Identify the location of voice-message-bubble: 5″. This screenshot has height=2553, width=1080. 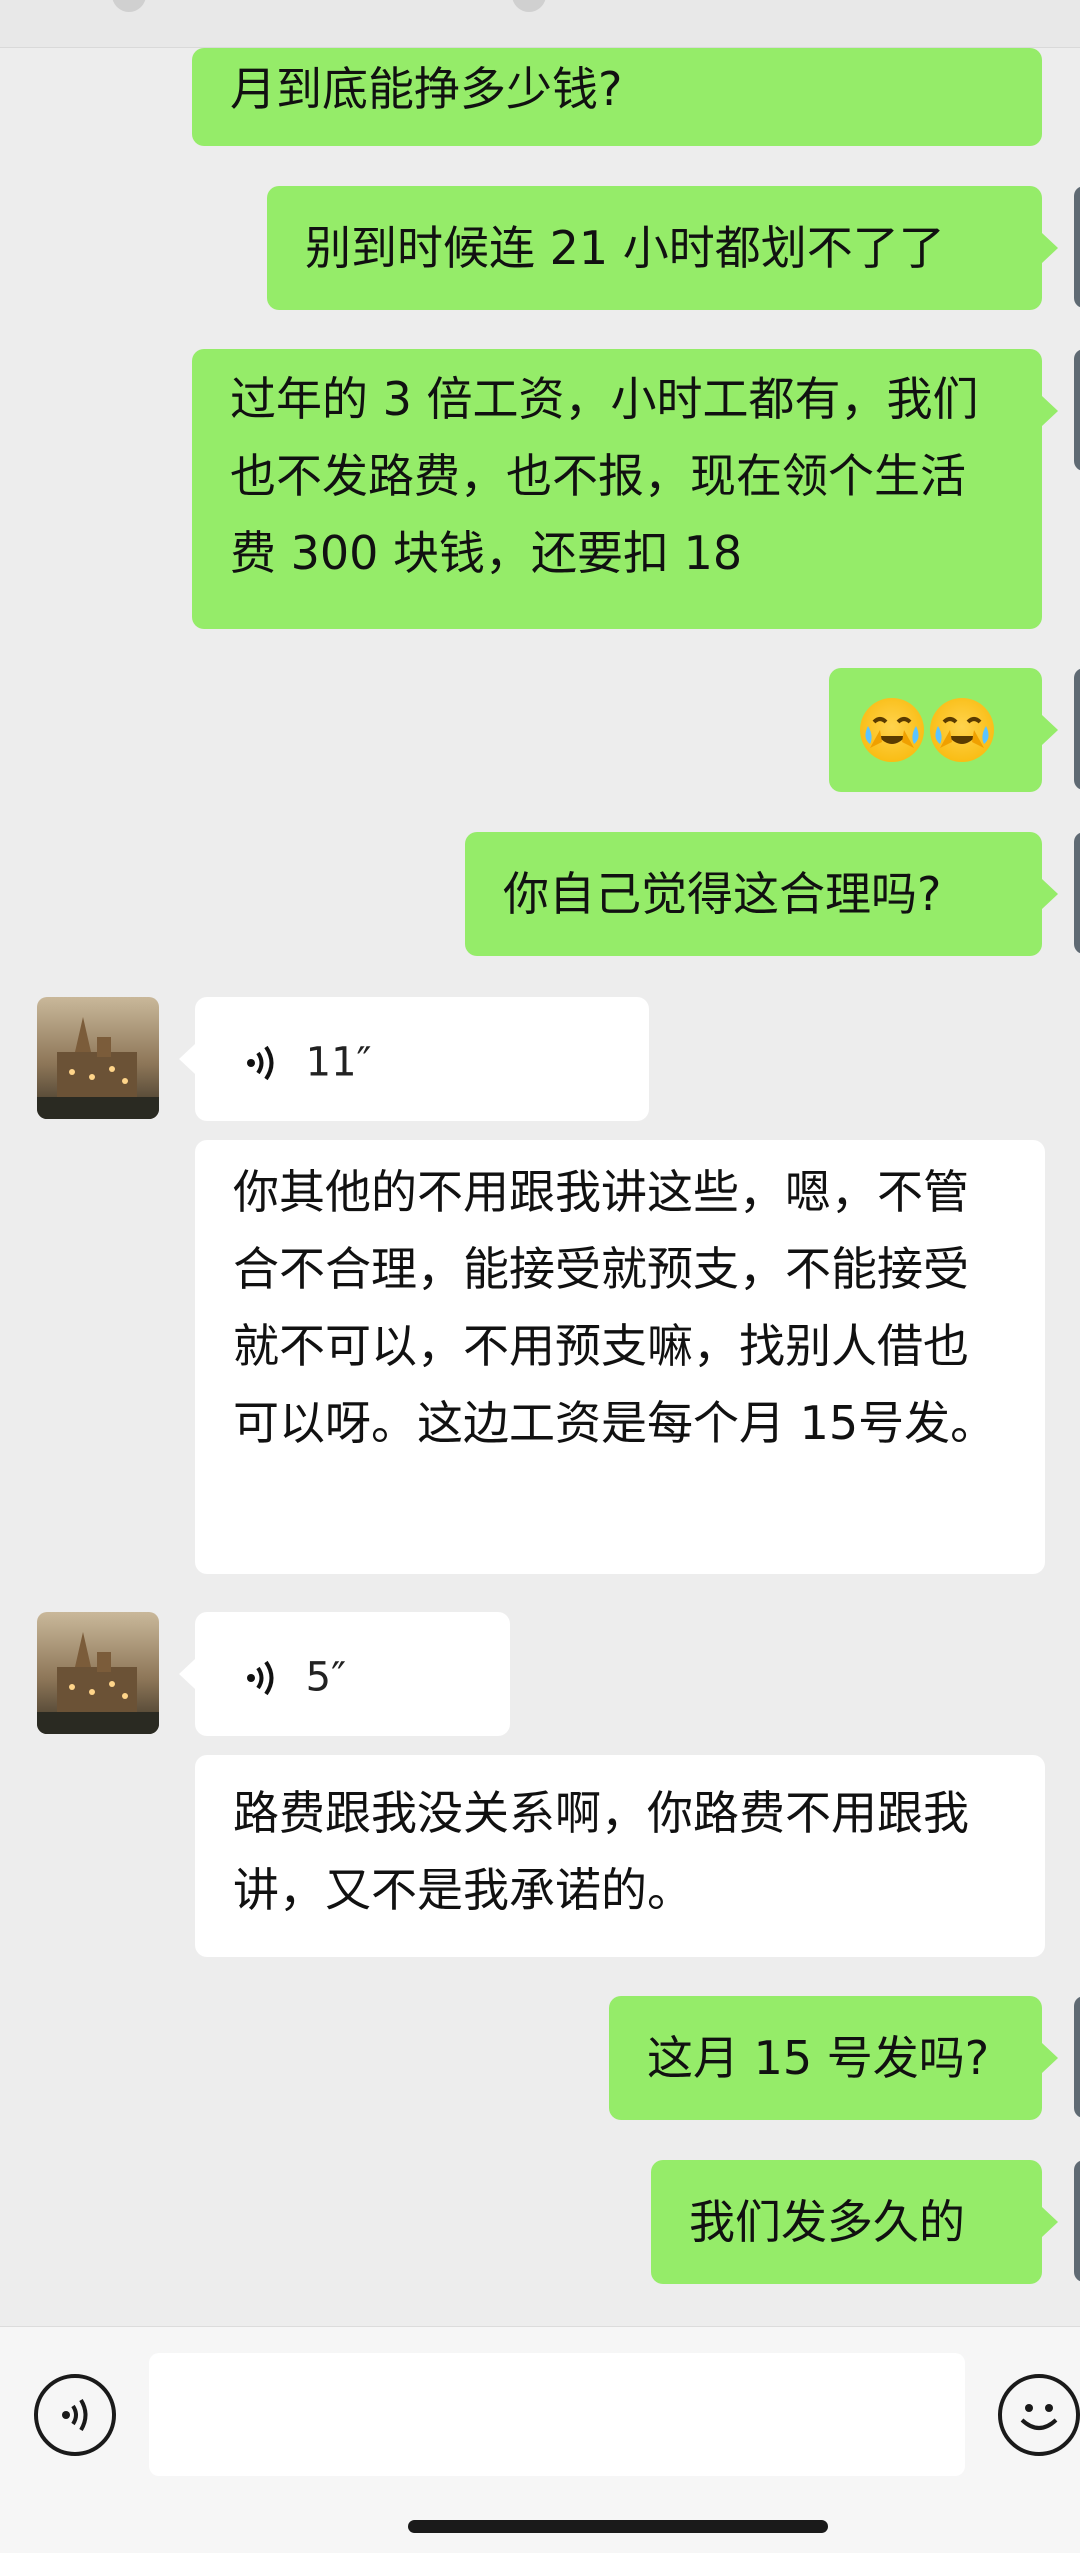
(352, 1674).